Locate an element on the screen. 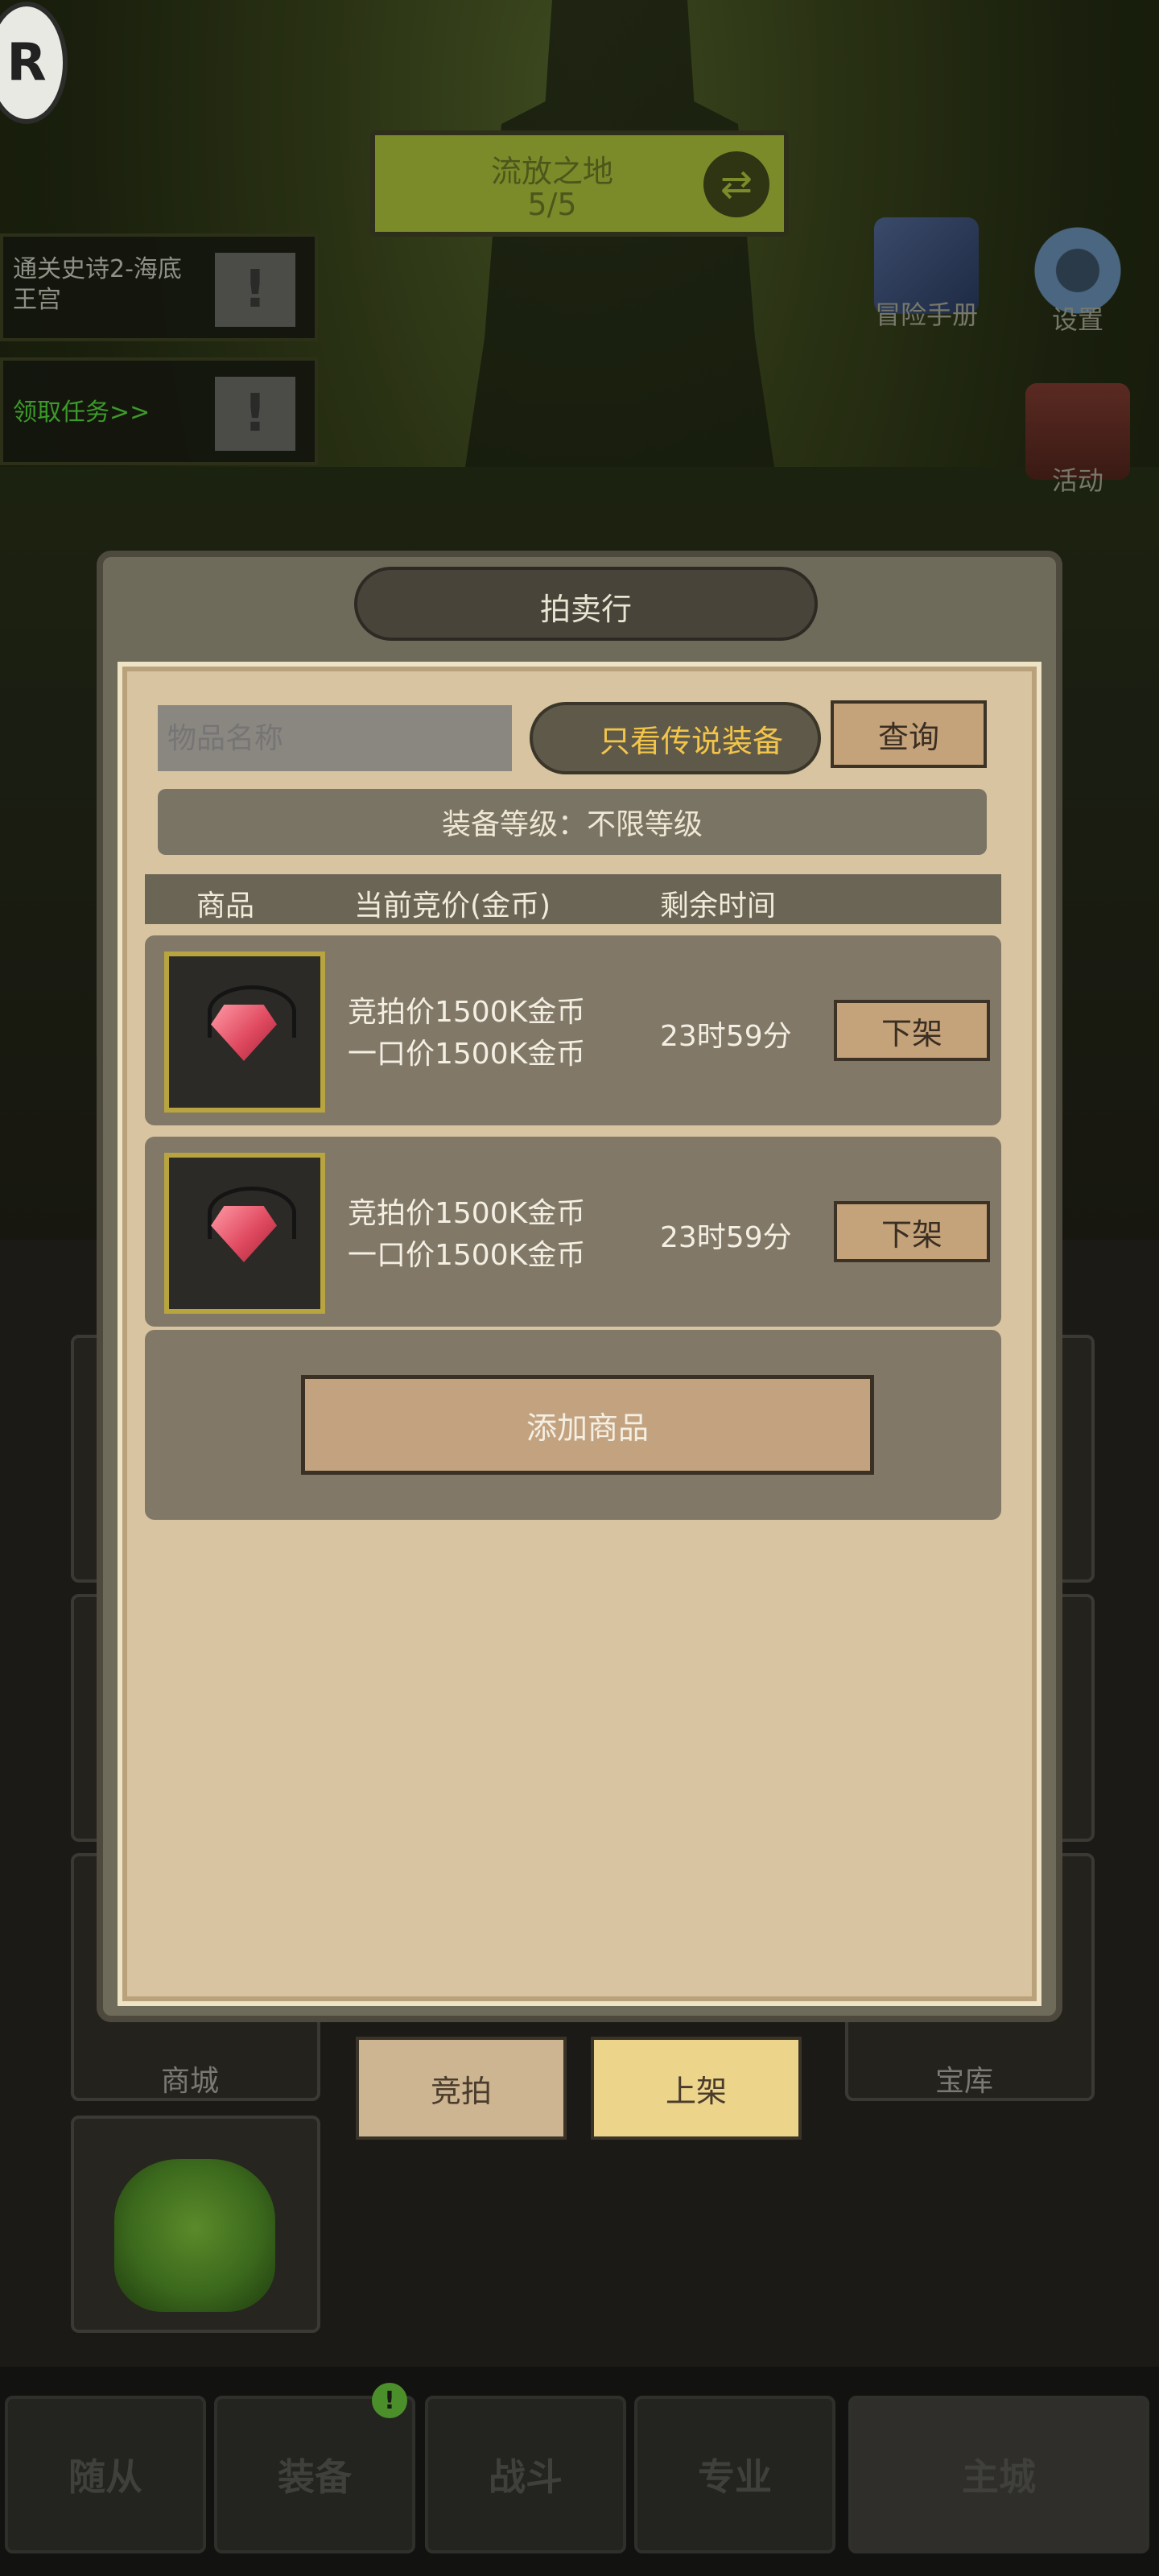  add-item-area: 添加商品 is located at coordinates (573, 1425).